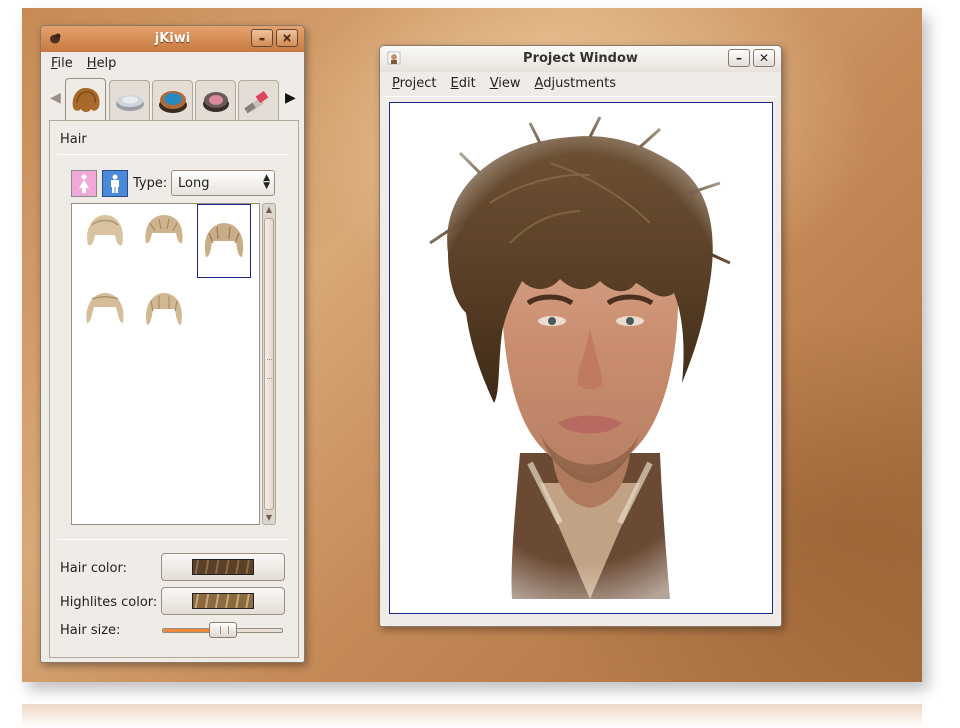 Image resolution: width=960 pixels, height=728 pixels. I want to click on highlites-color-button, so click(223, 601).